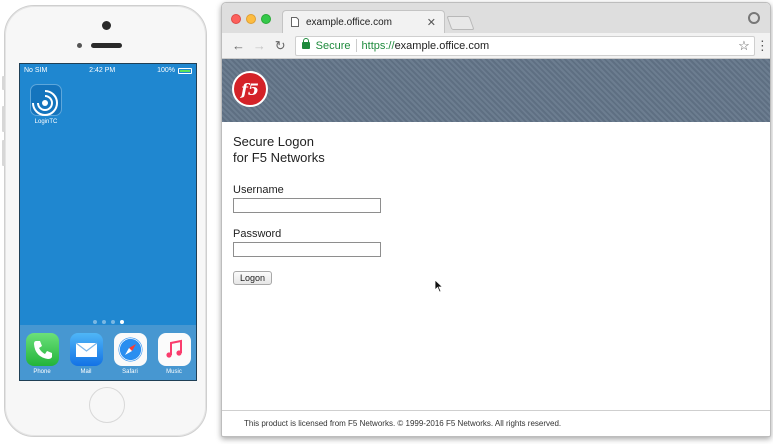 This screenshot has width=773, height=444. Describe the element at coordinates (501, 150) in the screenshot. I see `page-title: Secure Logon for F5 Networks` at that location.